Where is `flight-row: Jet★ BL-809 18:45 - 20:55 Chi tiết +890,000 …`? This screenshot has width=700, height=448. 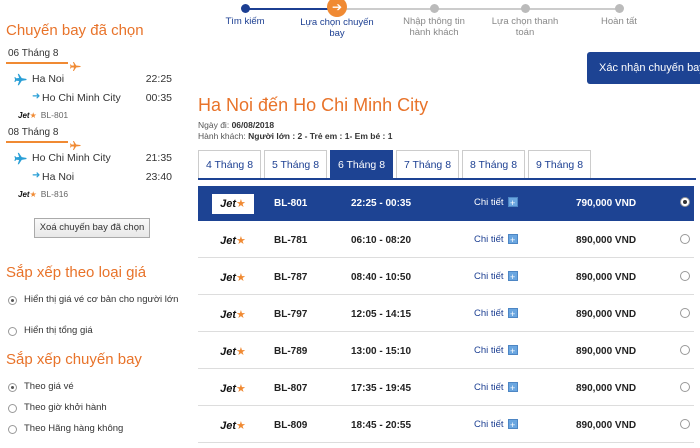
flight-row: Jet★ BL-809 18:45 - 20:55 Chi tiết +890,000 … is located at coordinates (446, 425).